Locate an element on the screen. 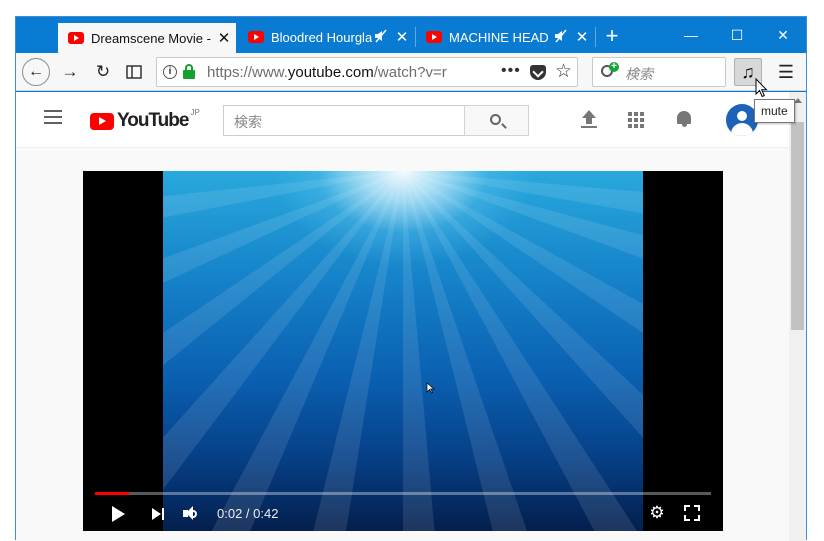 The height and width of the screenshot is (541, 824). scroll-up-arrow-icon is located at coordinates (798, 100).